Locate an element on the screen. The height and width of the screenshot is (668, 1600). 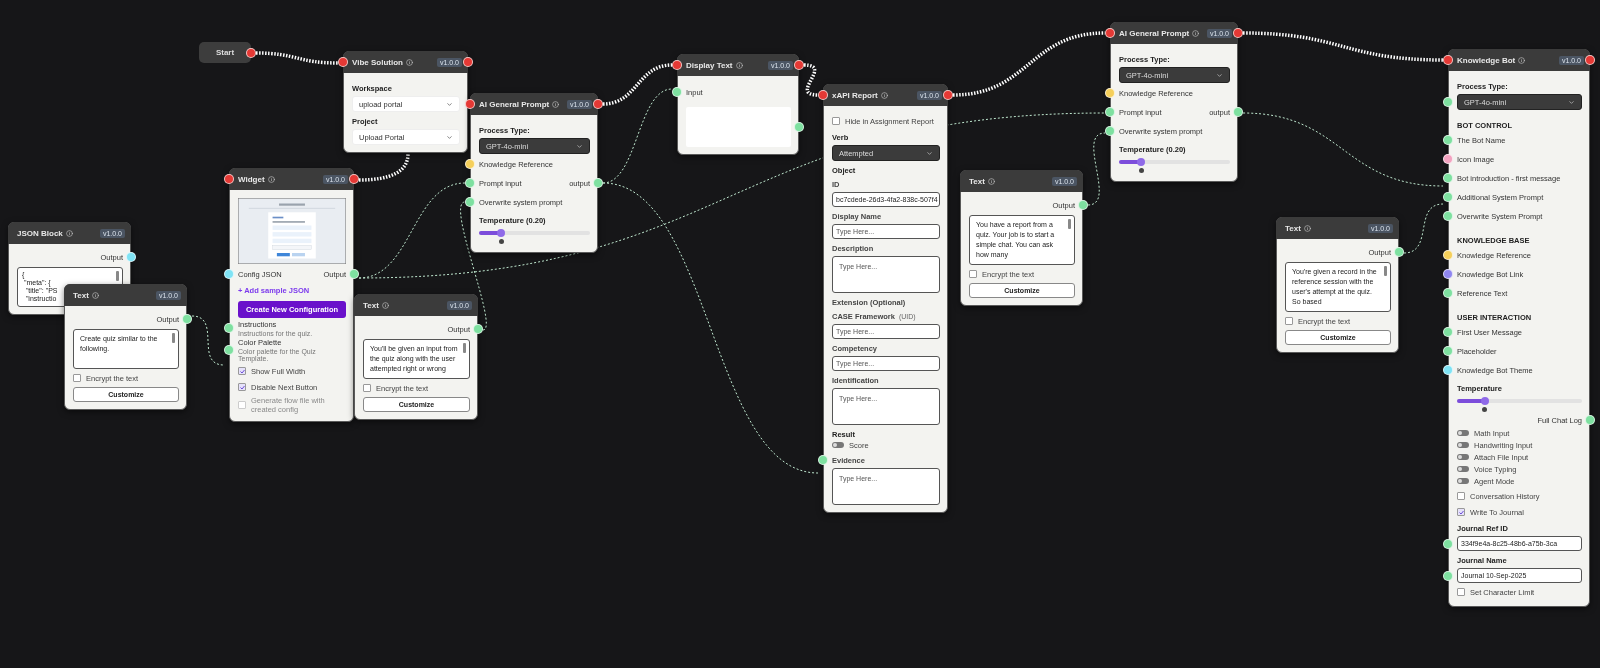
start-node is located at coordinates (225, 52).